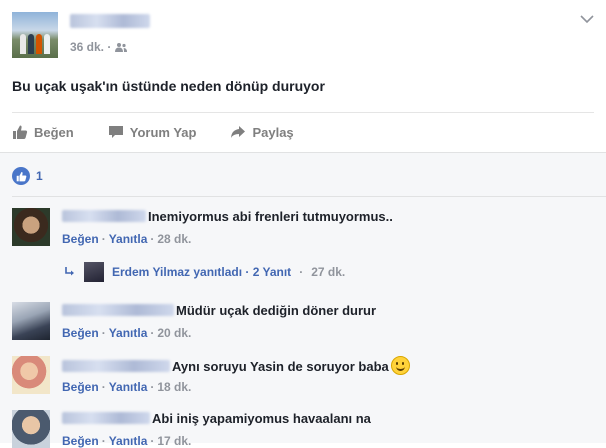 The width and height of the screenshot is (606, 448). What do you see at coordinates (21, 176) in the screenshot?
I see `like-reaction-icon` at bounding box center [21, 176].